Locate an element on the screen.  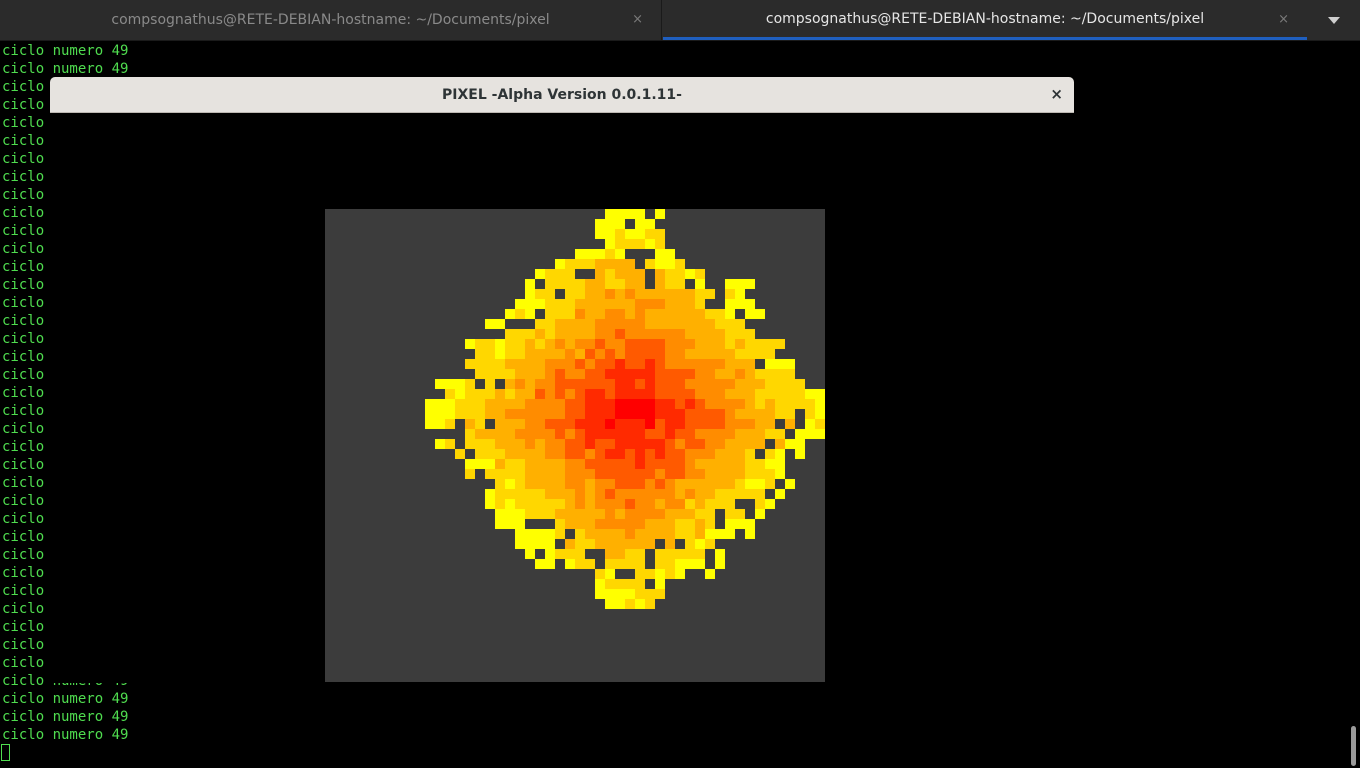
scrollbar-thumb is located at coordinates (1353, 746).